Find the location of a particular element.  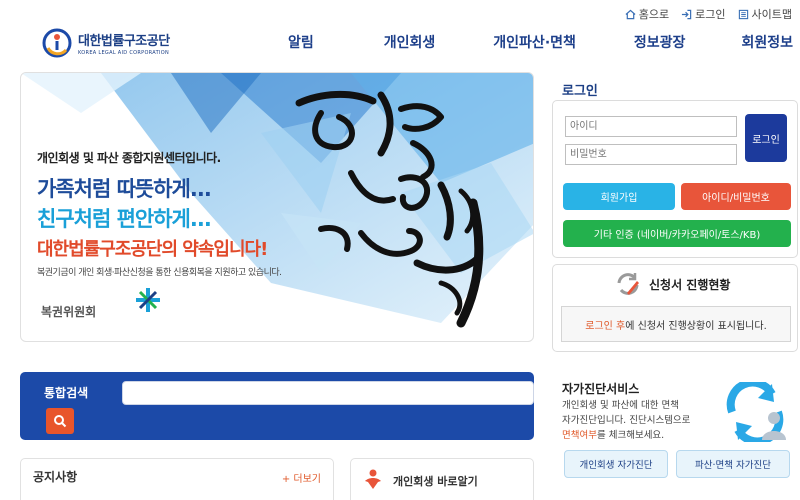

user-id-input is located at coordinates (651, 126).